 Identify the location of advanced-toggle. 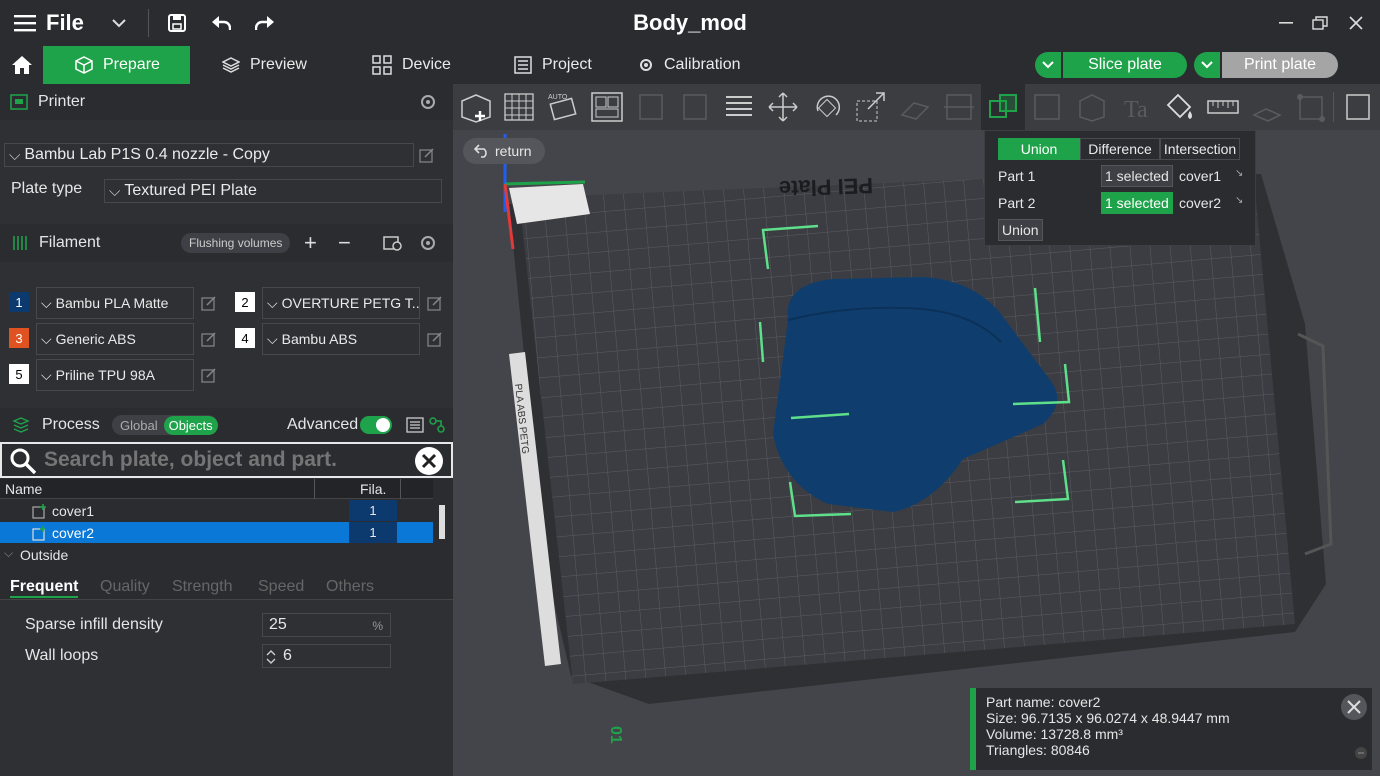
(376, 425).